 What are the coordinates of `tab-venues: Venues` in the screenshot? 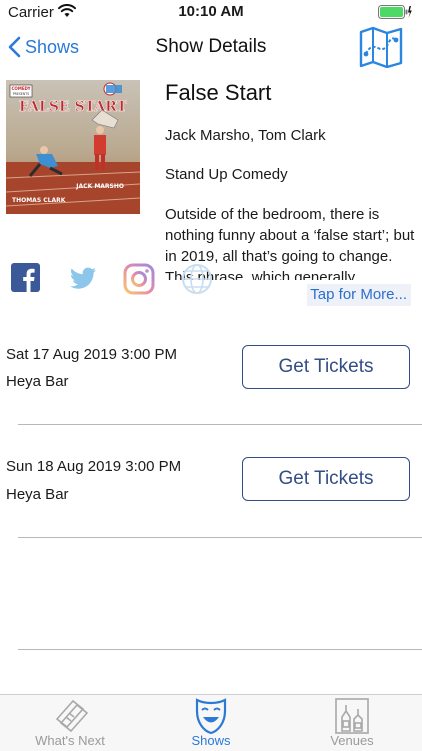 It's located at (352, 723).